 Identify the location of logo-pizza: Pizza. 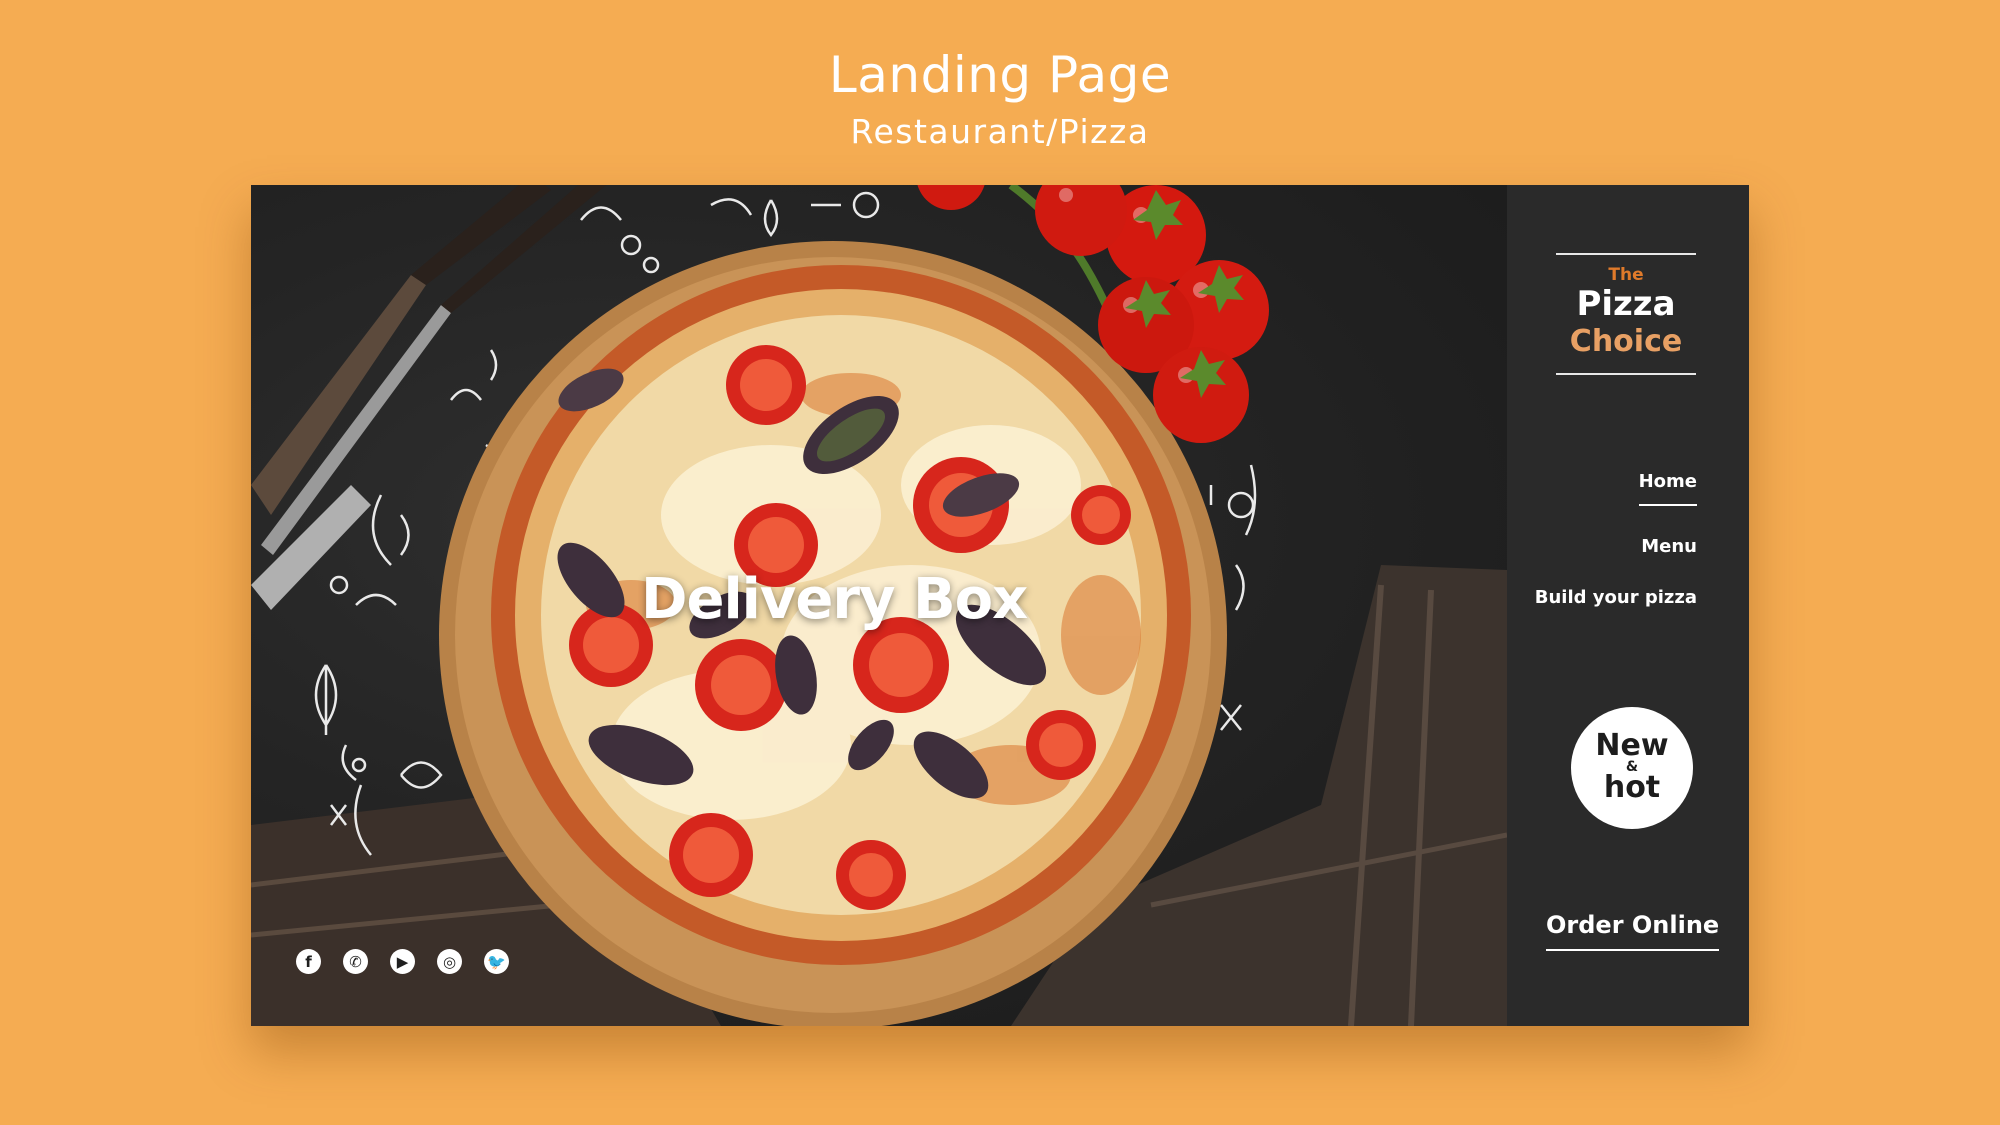
(1626, 304).